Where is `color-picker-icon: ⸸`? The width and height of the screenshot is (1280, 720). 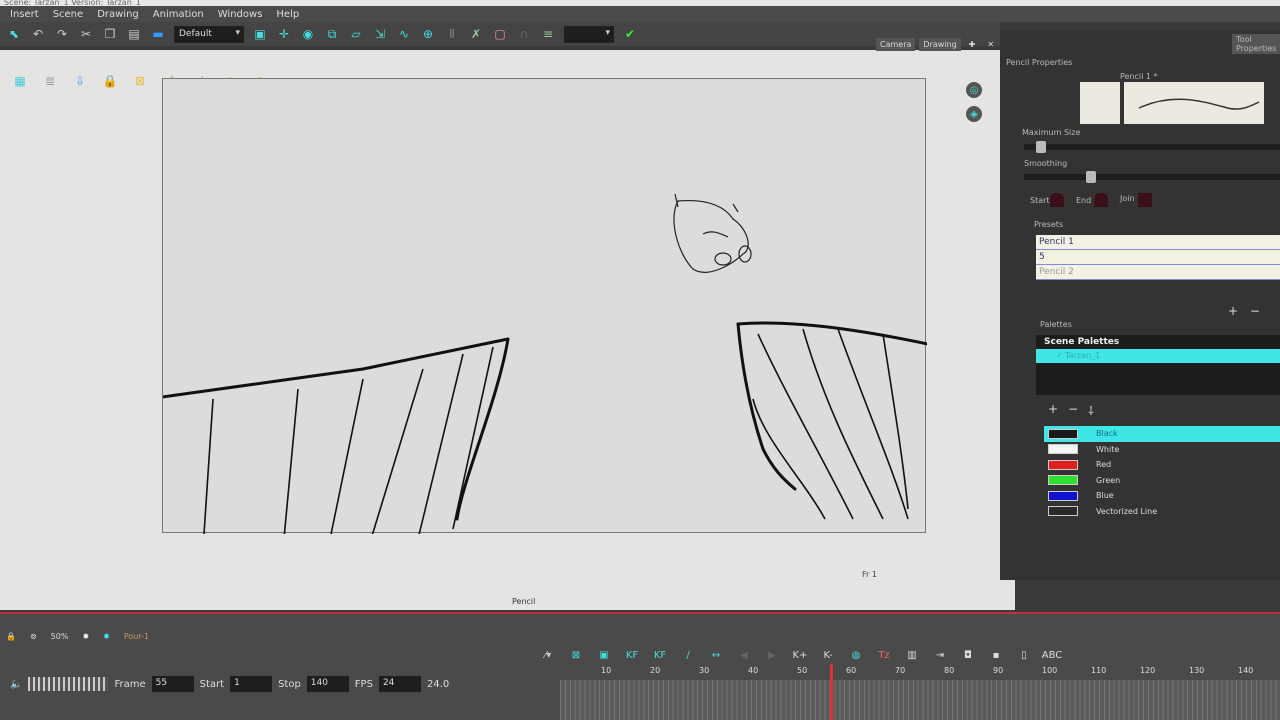
color-picker-icon: ⸸ is located at coordinates (1091, 410).